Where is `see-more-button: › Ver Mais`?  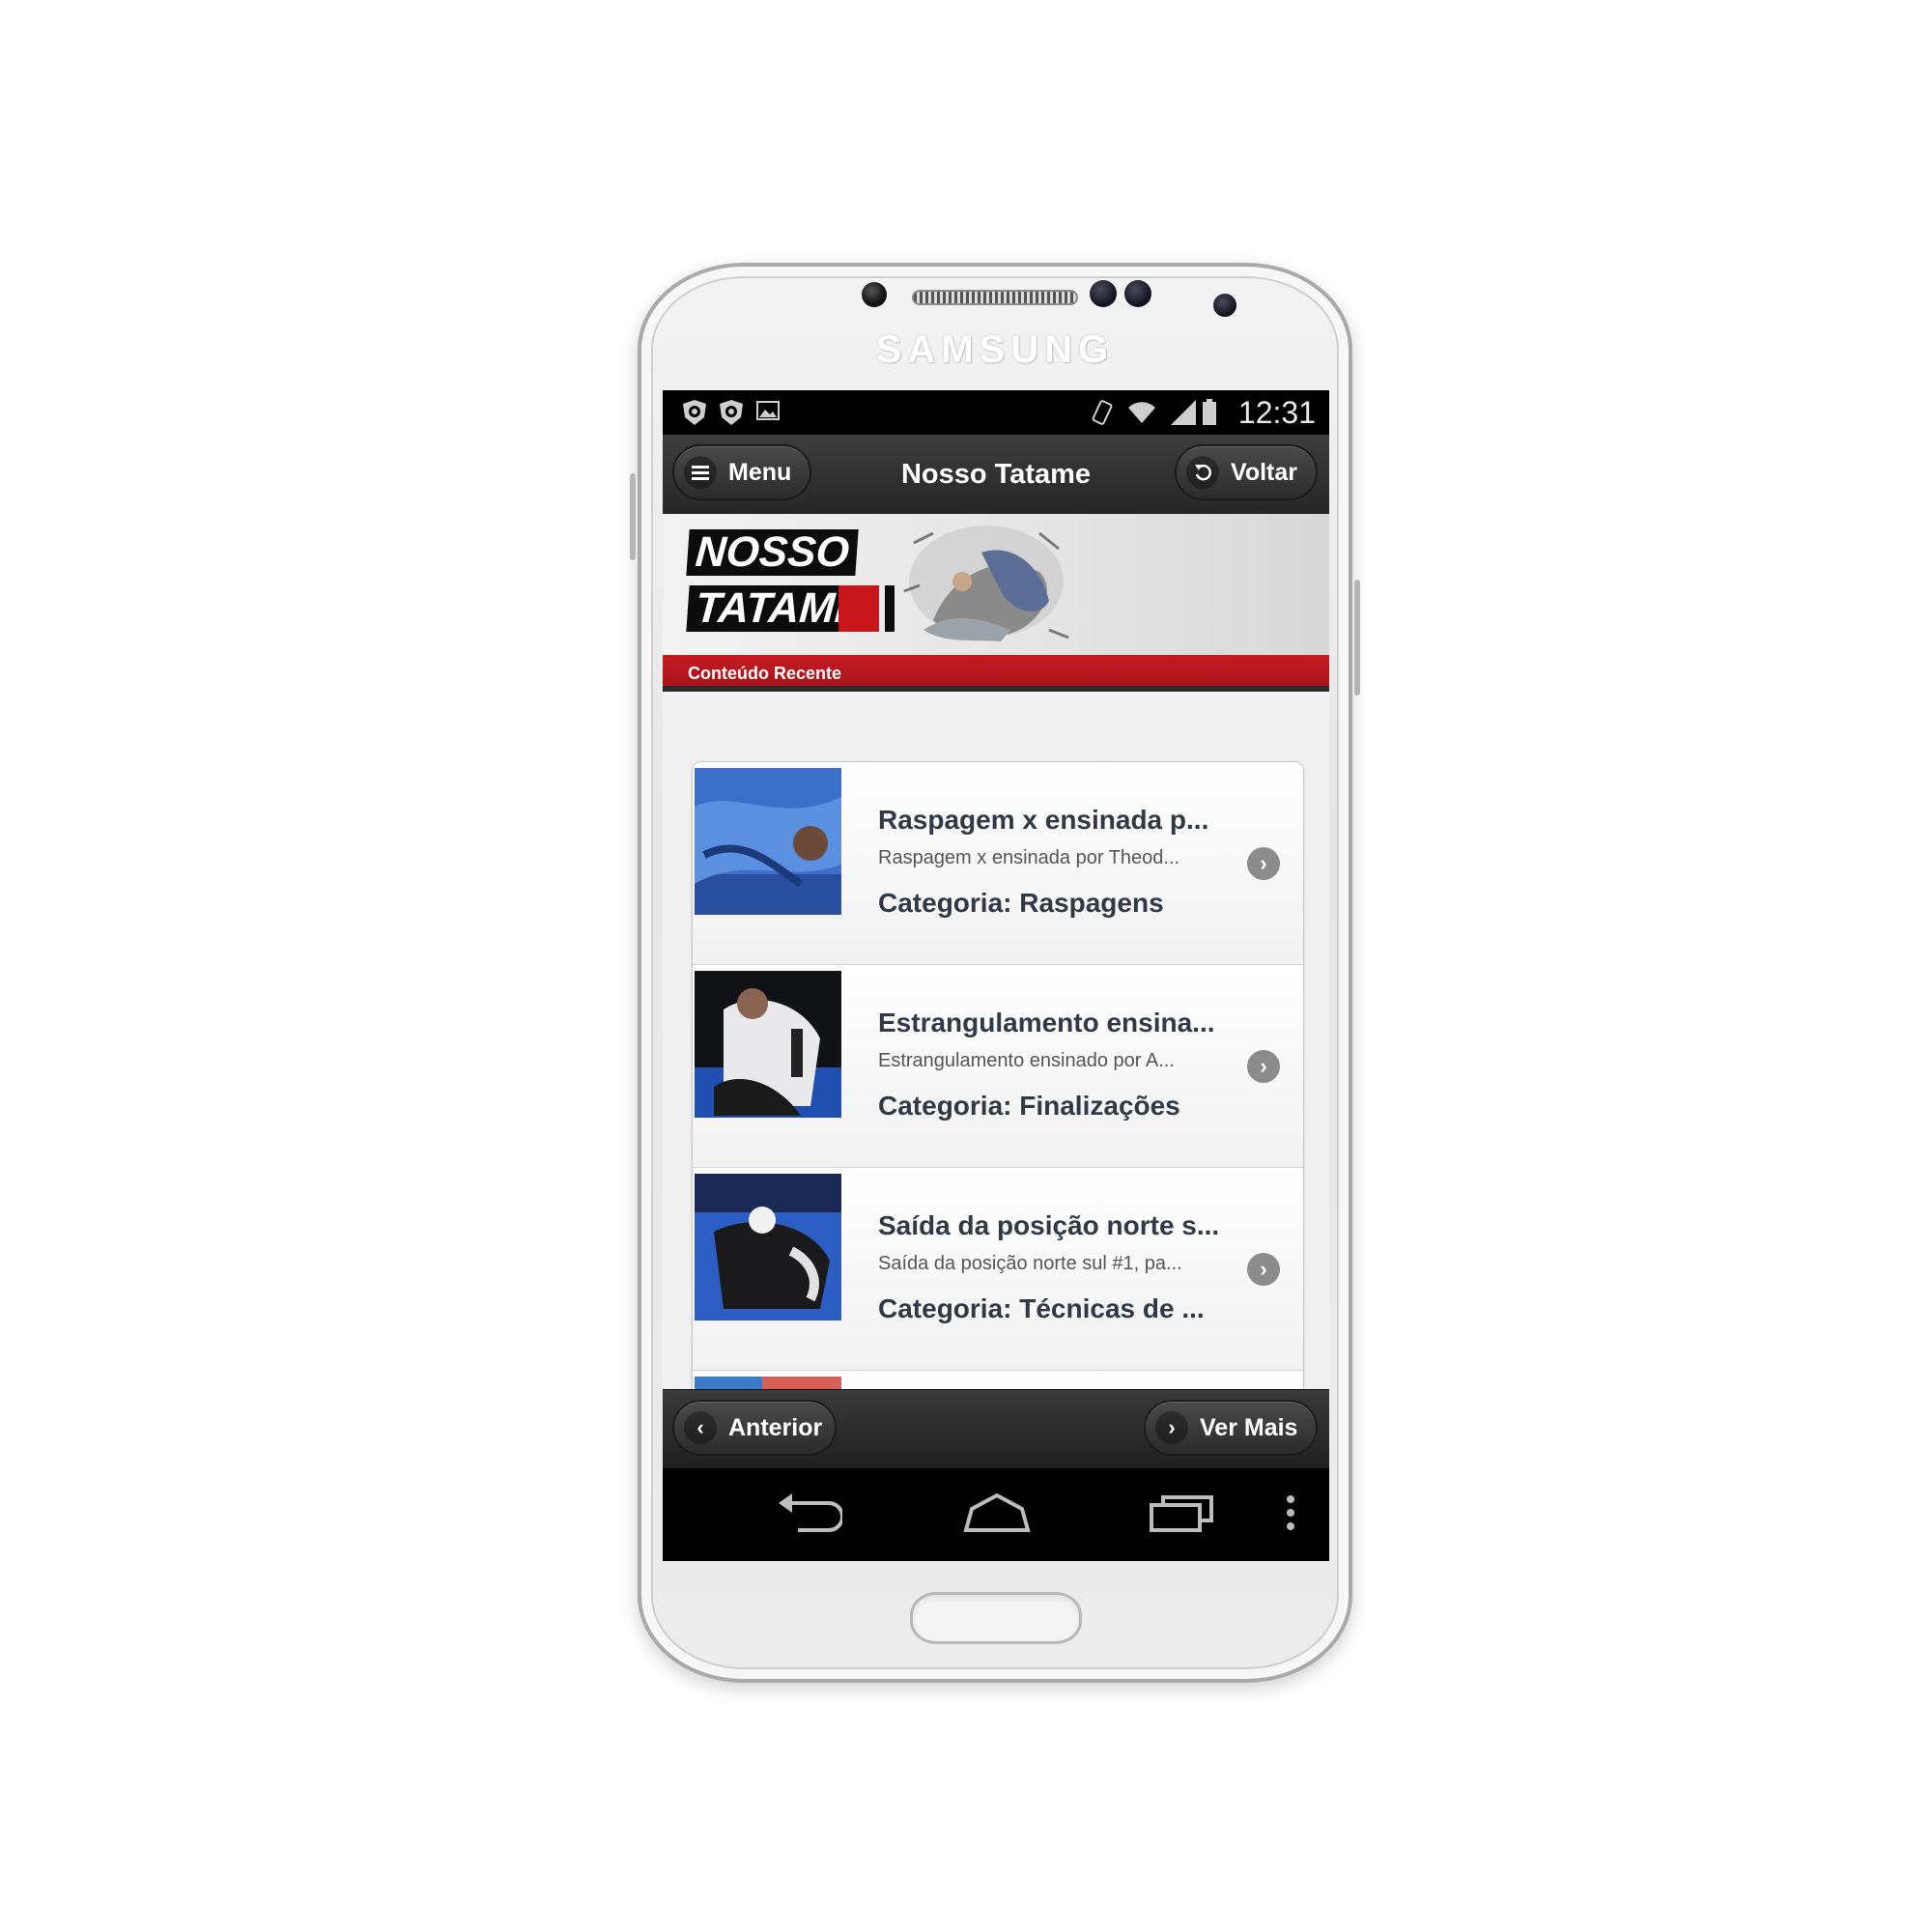 see-more-button: › Ver Mais is located at coordinates (1231, 1428).